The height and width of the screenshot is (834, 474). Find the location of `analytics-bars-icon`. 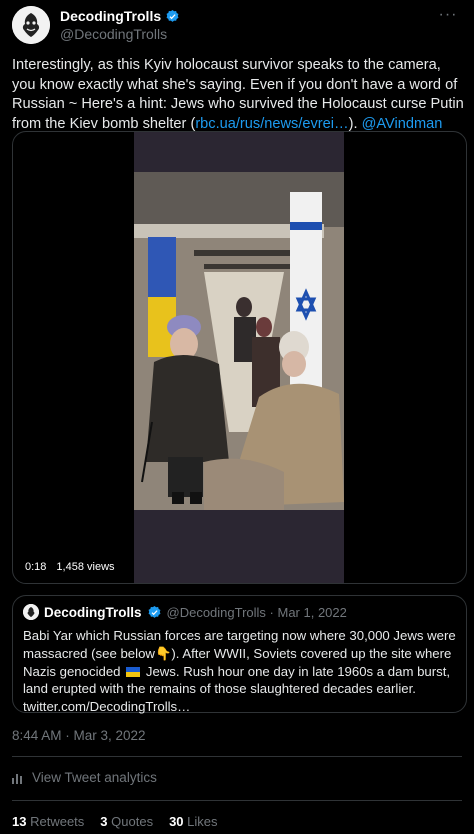

analytics-bars-icon is located at coordinates (17, 778).